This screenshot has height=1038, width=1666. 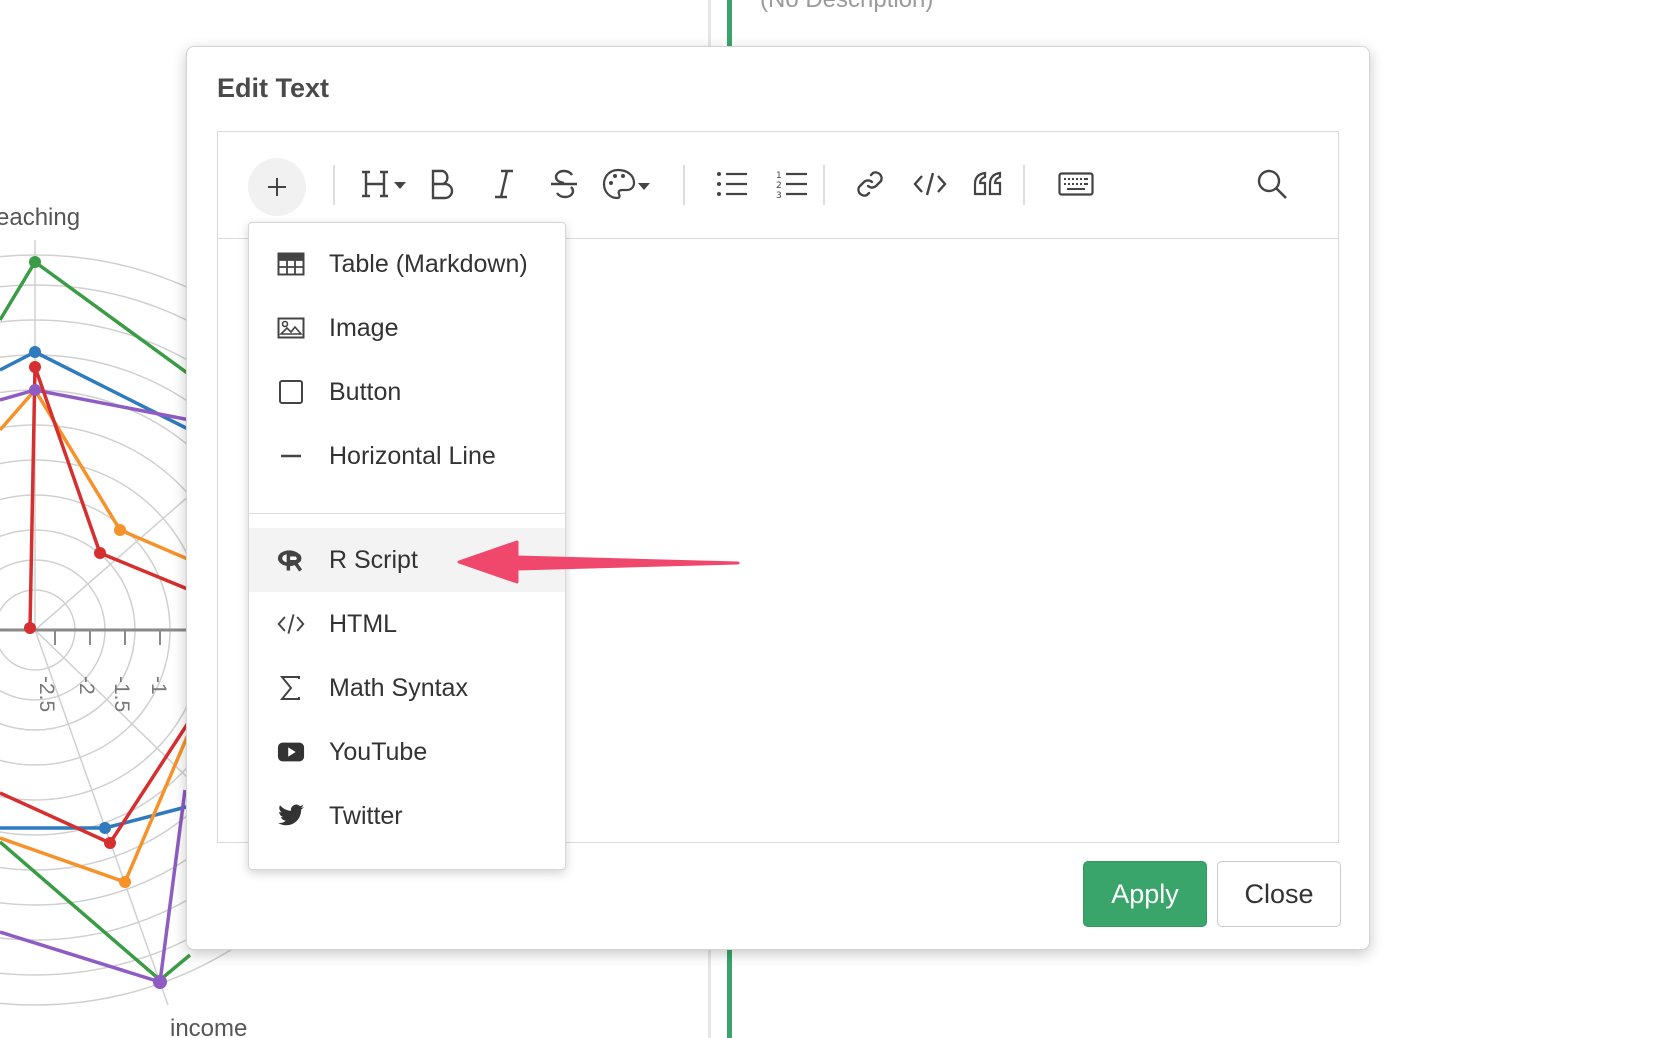 I want to click on numbered-list-button: 123, so click(x=792, y=184).